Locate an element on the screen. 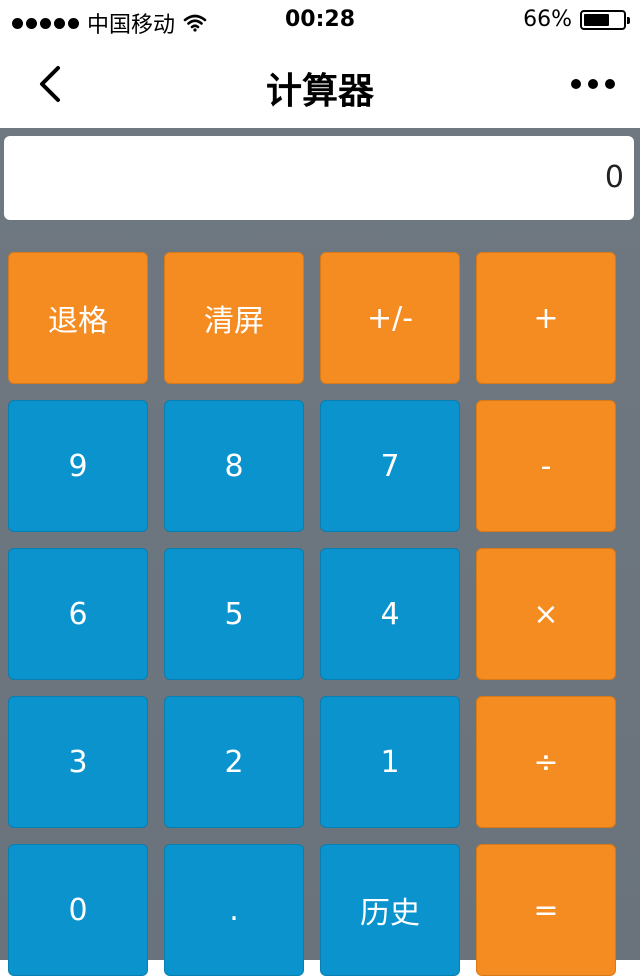  digit-4-button: 4 is located at coordinates (390, 614).